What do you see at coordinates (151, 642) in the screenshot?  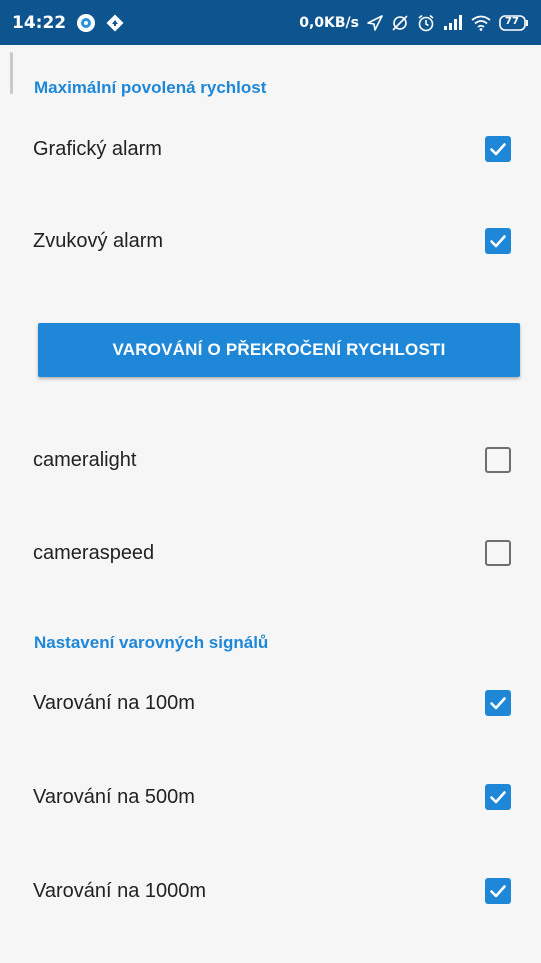 I see `section-header-warning-signals: Nastavení varovných signálů` at bounding box center [151, 642].